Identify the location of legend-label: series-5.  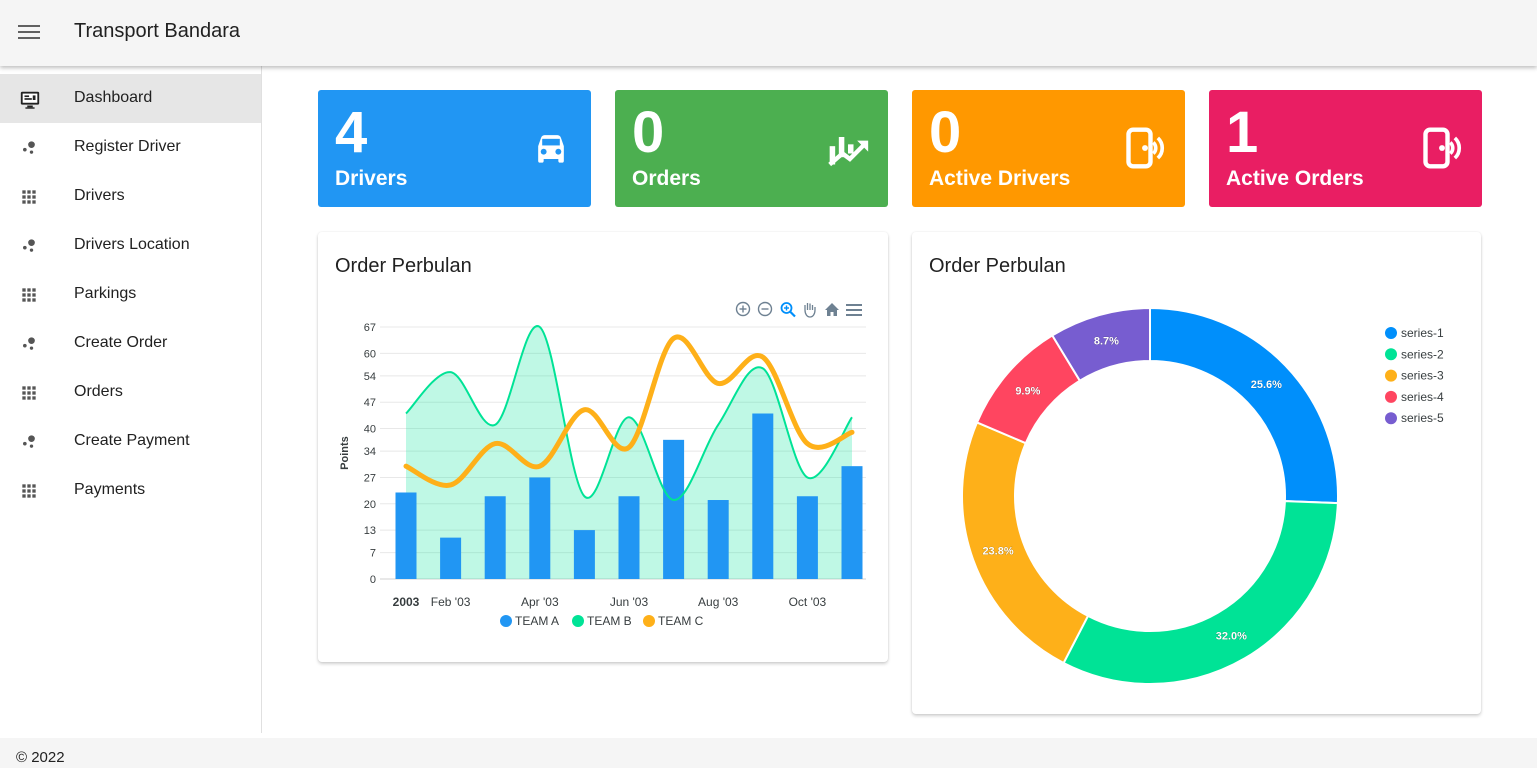
(1422, 418).